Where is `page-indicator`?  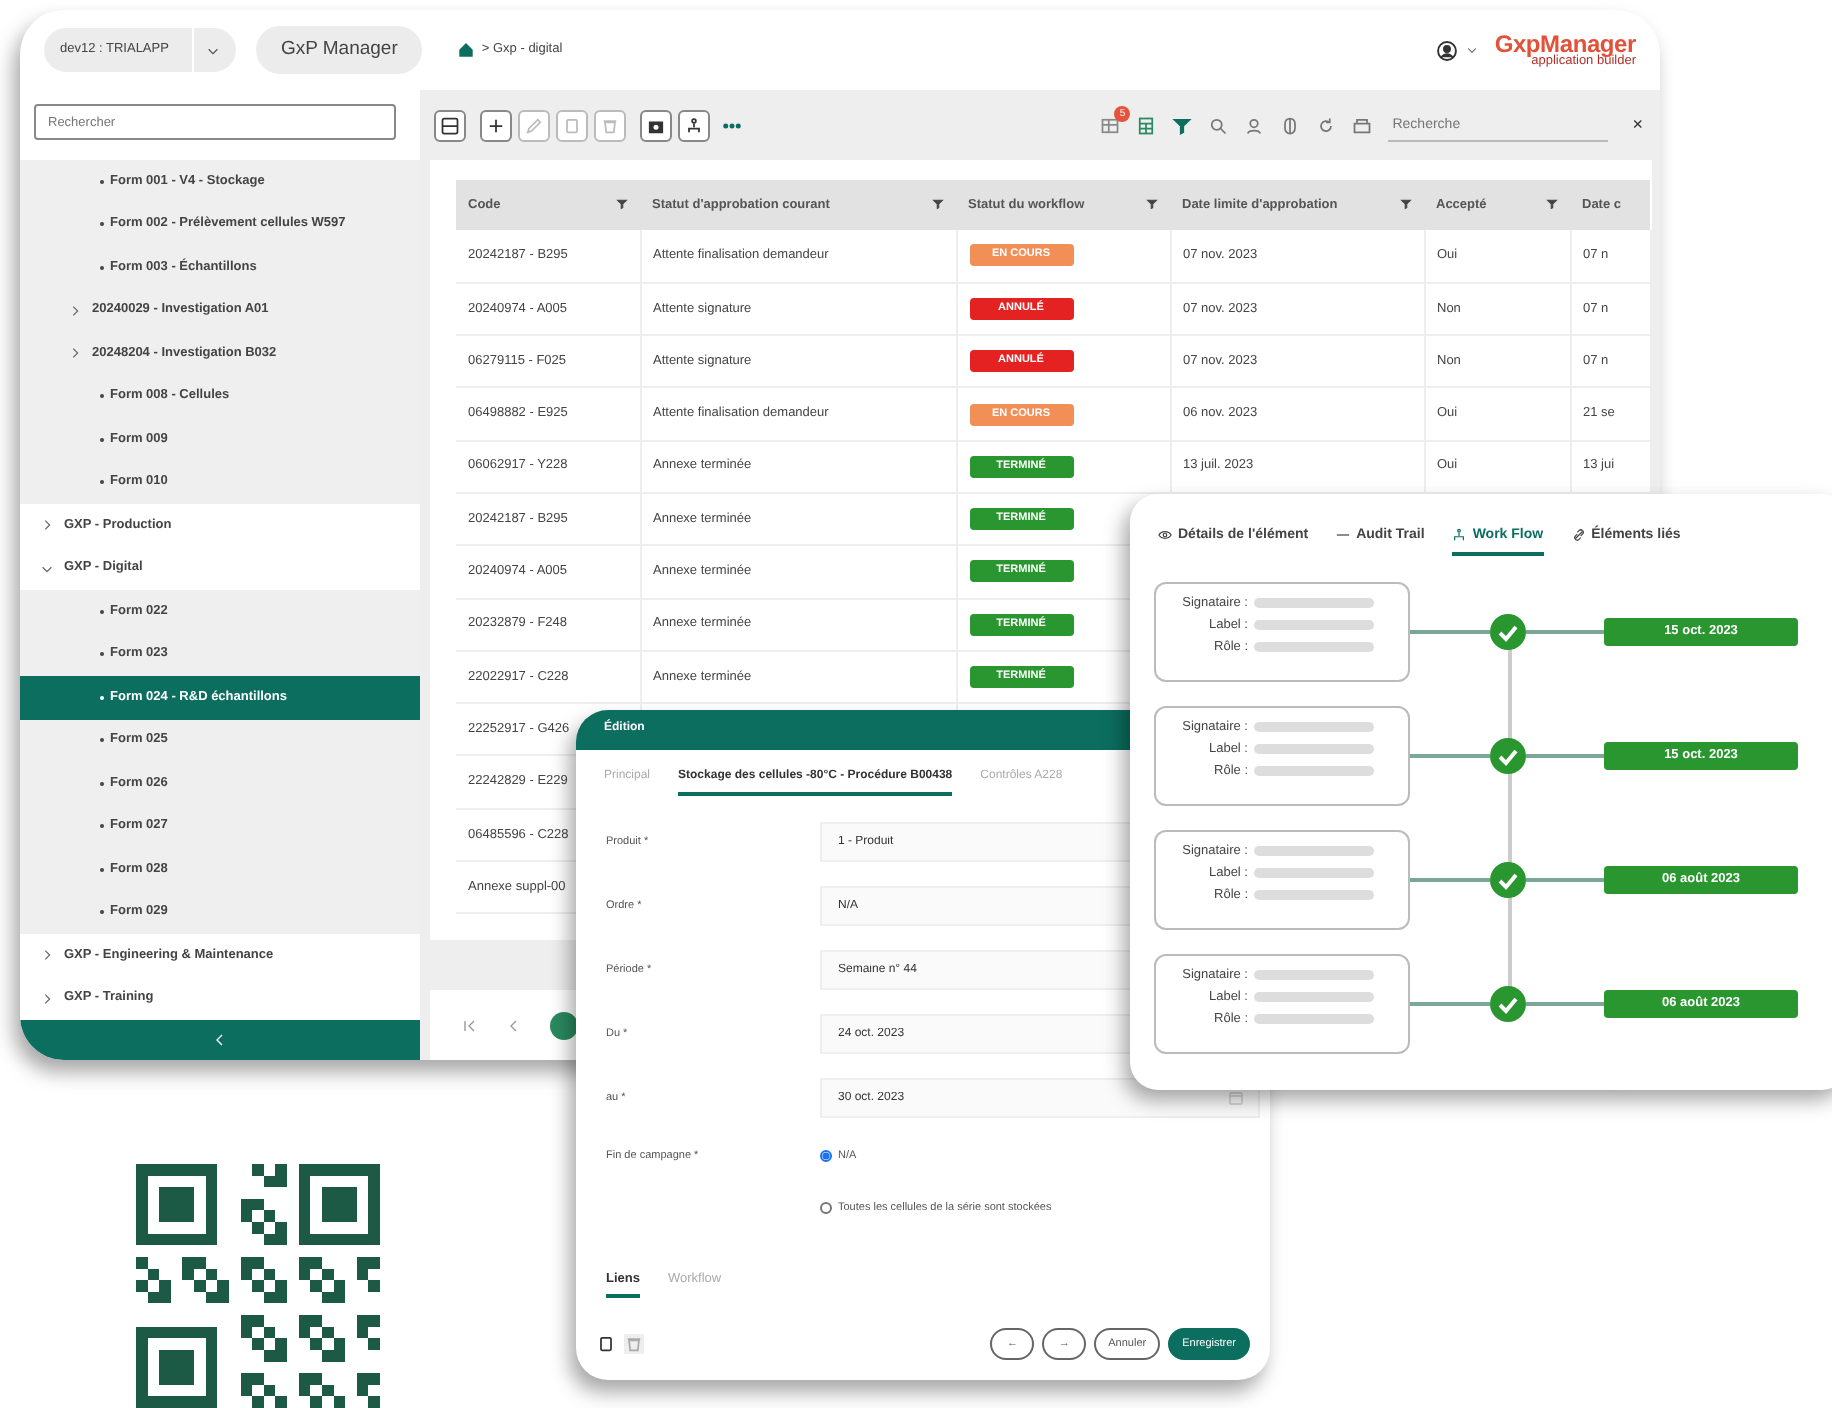
page-indicator is located at coordinates (564, 1025).